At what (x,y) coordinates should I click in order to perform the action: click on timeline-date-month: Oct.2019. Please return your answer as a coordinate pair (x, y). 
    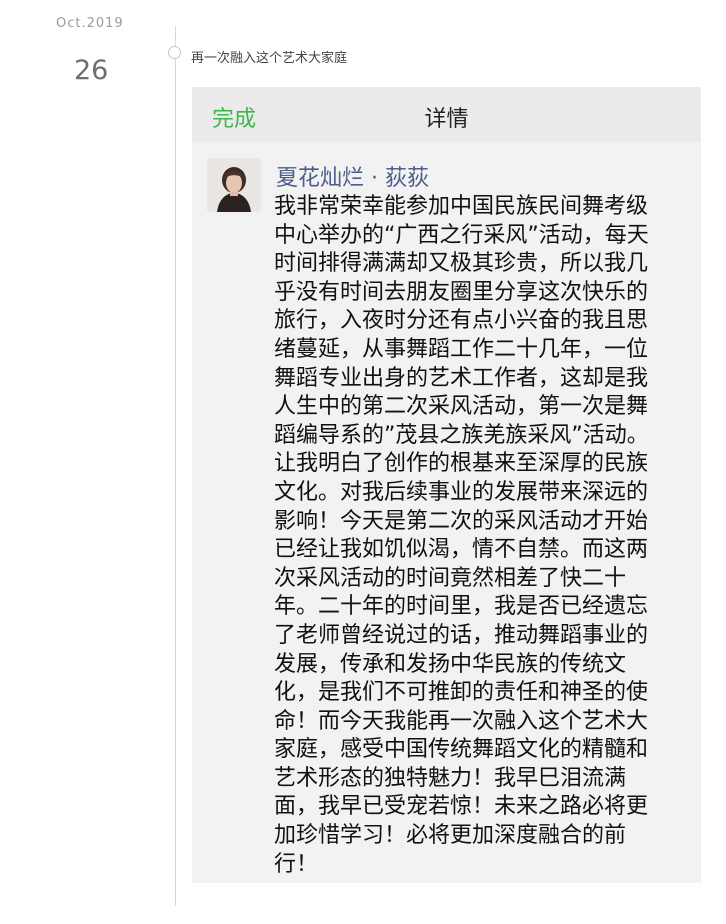
    Looking at the image, I should click on (90, 23).